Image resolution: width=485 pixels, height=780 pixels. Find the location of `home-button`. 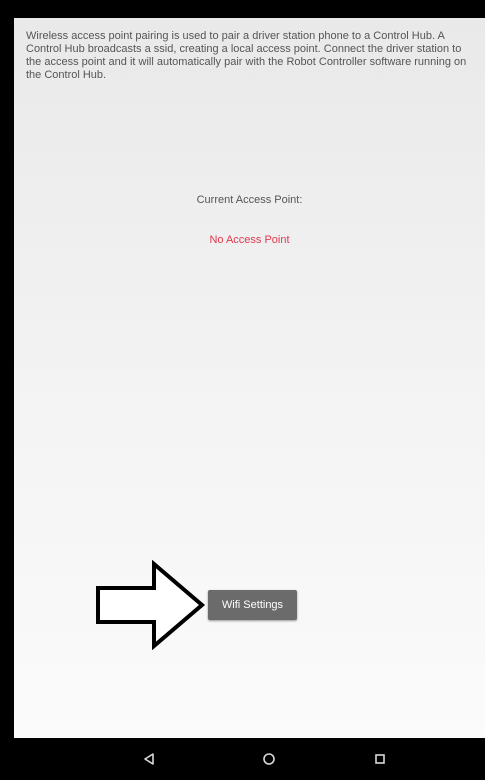

home-button is located at coordinates (269, 759).